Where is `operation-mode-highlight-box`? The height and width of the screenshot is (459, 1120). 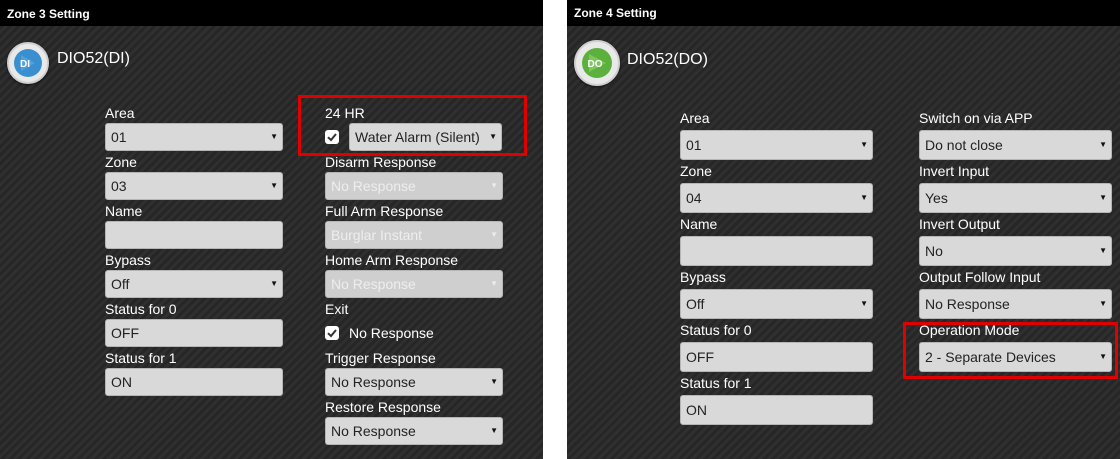
operation-mode-highlight-box is located at coordinates (1010, 350).